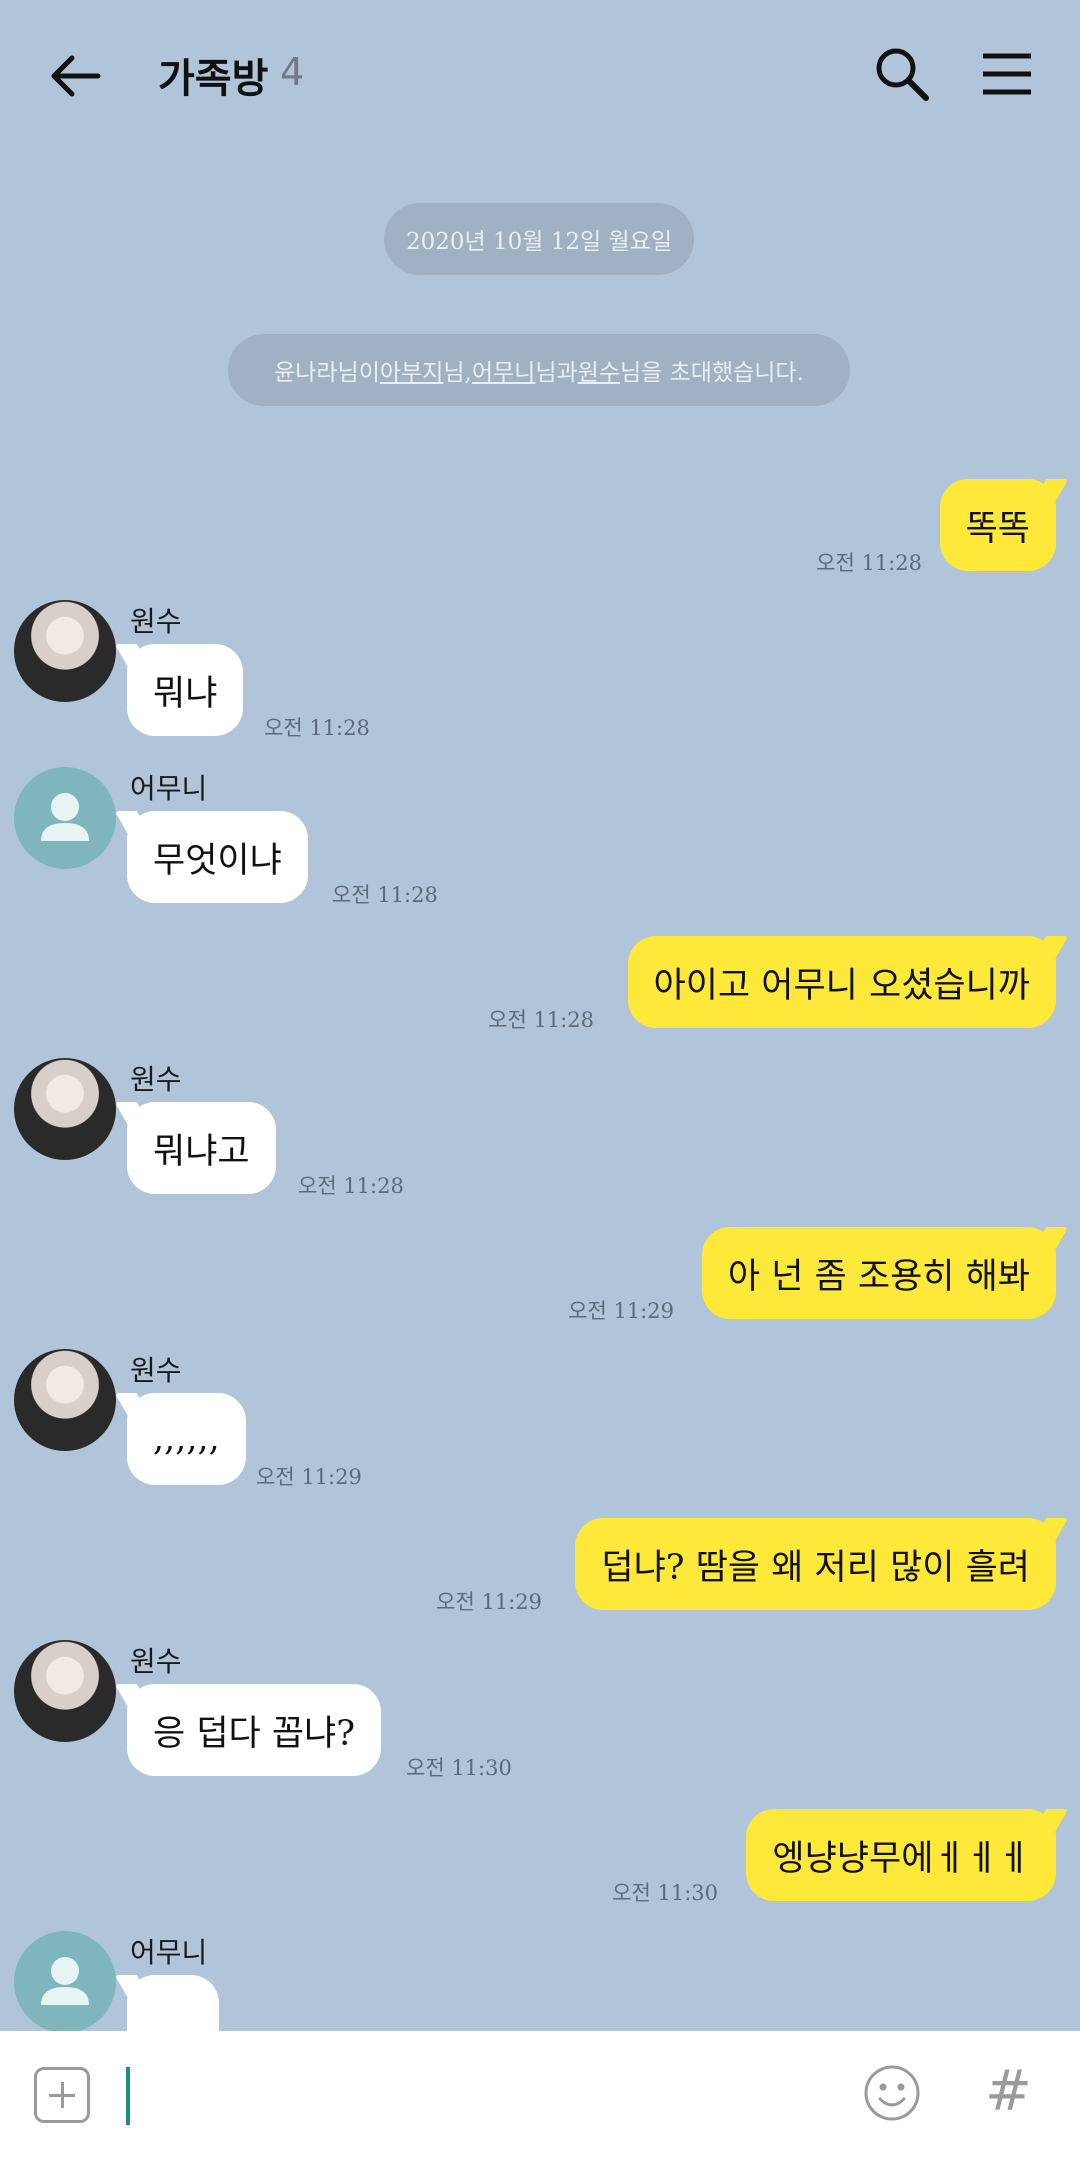 This screenshot has height=2157, width=1080. Describe the element at coordinates (185, 690) in the screenshot. I see `incoming-message-bubble: 뭐냐` at that location.